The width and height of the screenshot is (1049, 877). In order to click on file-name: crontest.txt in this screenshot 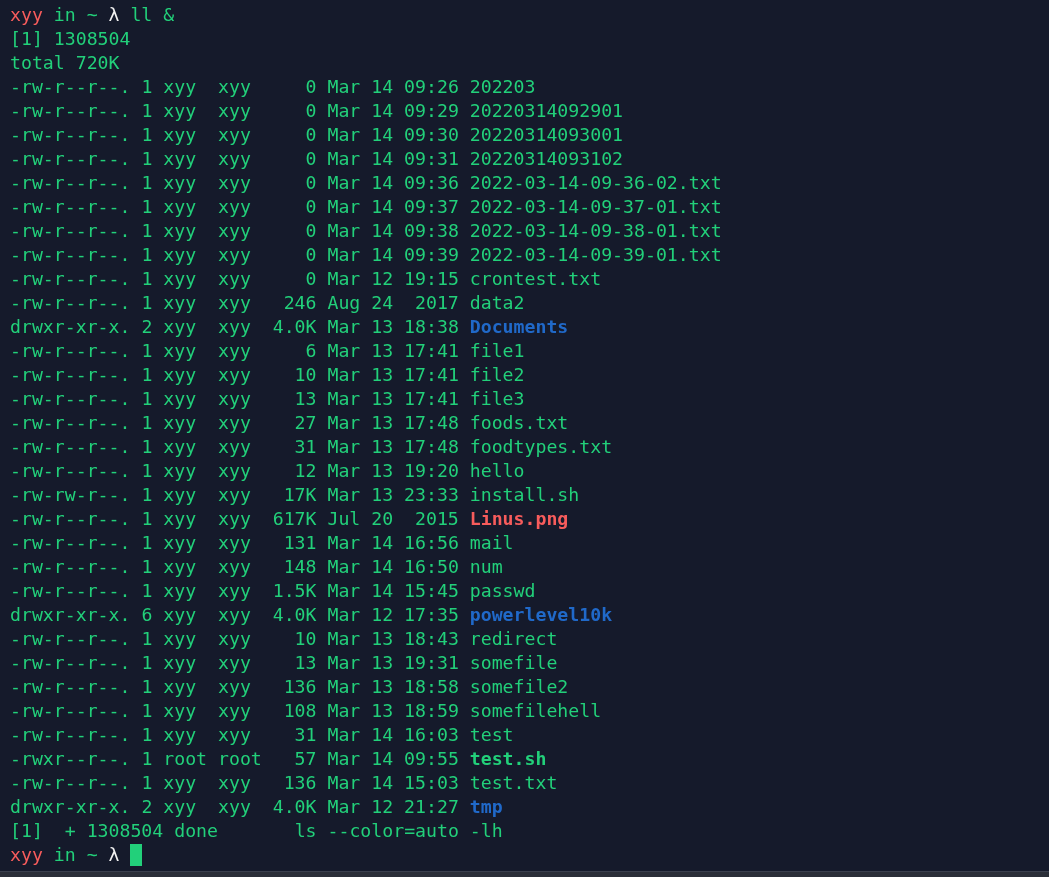, I will do `click(535, 279)`.